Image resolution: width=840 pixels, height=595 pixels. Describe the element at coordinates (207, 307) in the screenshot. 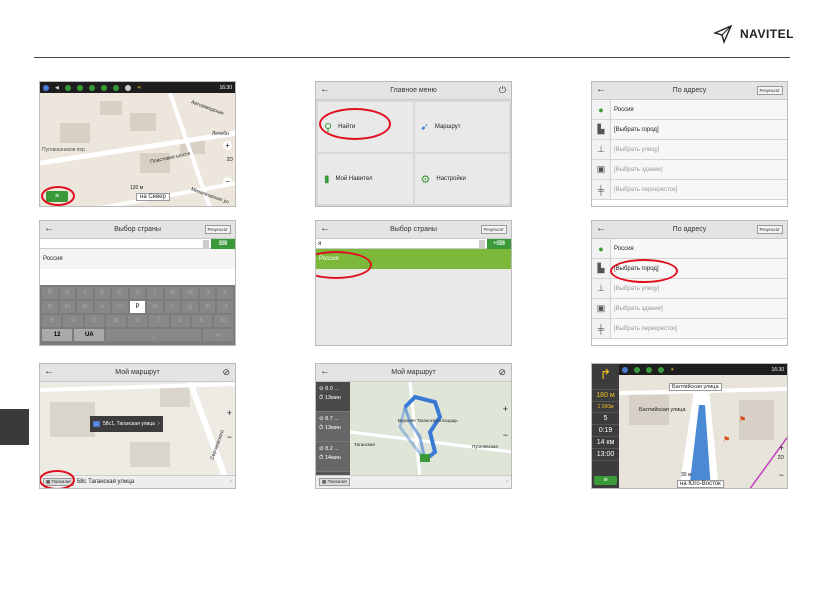

I see `keyboard-key: Ж` at that location.